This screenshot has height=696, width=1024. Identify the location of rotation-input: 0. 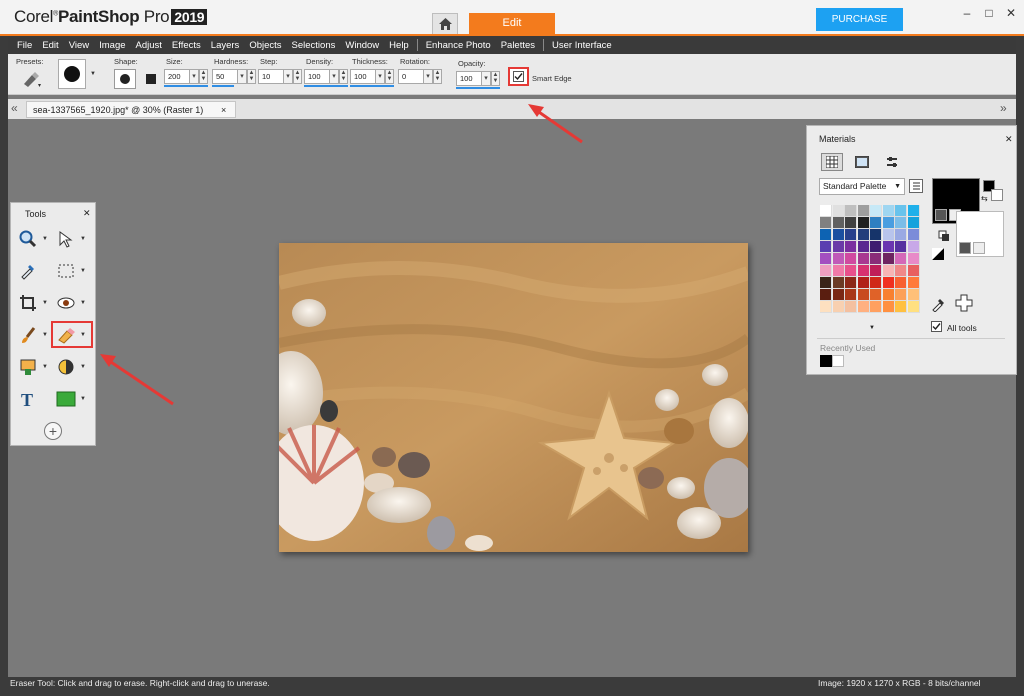
(411, 76).